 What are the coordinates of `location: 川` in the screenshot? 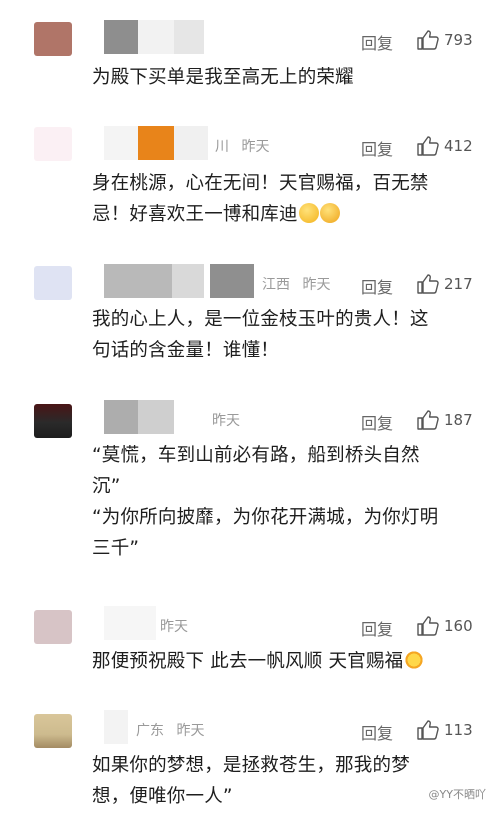 It's located at (222, 147).